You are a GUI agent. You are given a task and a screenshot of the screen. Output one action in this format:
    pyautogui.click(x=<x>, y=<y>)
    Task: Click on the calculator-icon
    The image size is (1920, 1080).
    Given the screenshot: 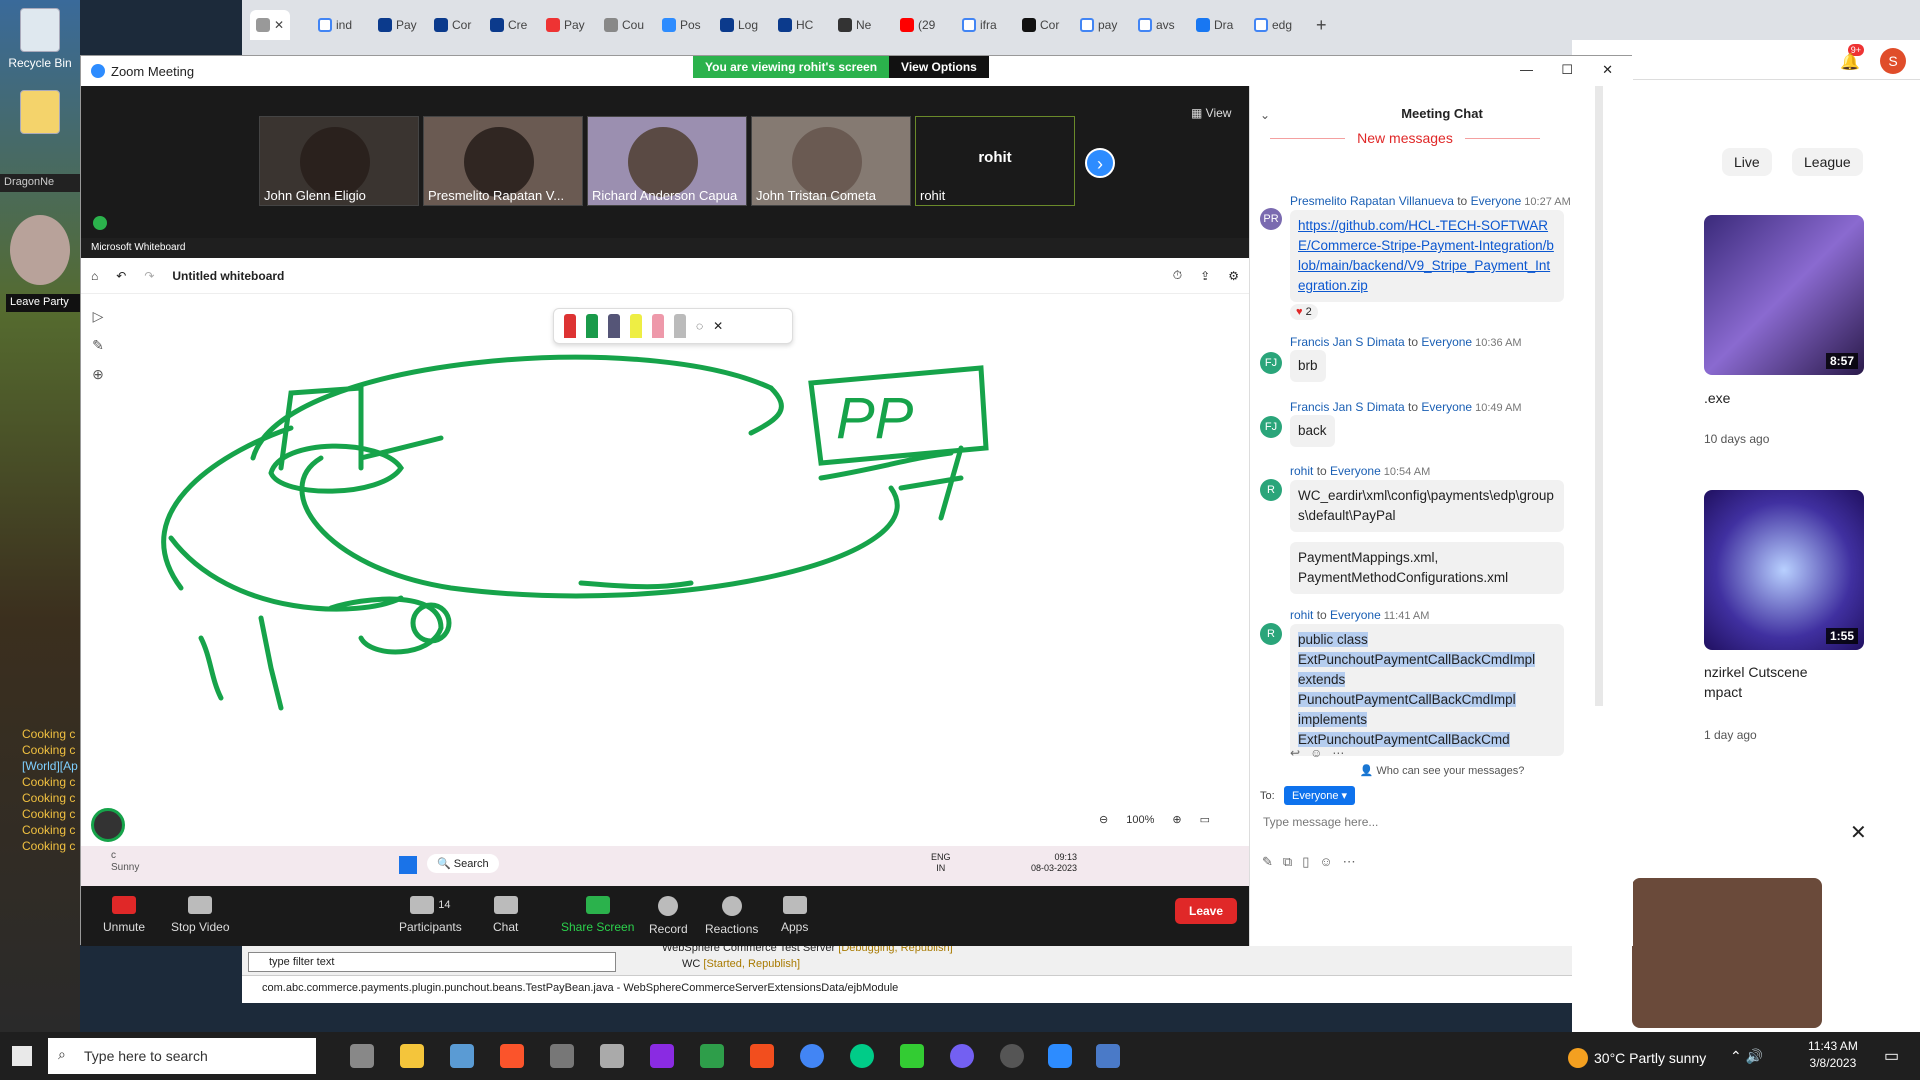 What is the action you would take?
    pyautogui.click(x=1108, y=1056)
    